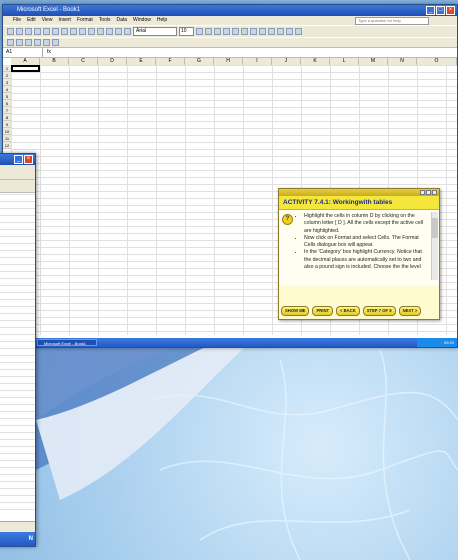 This screenshot has height=560, width=458. I want to click on italic-icon, so click(208, 31).